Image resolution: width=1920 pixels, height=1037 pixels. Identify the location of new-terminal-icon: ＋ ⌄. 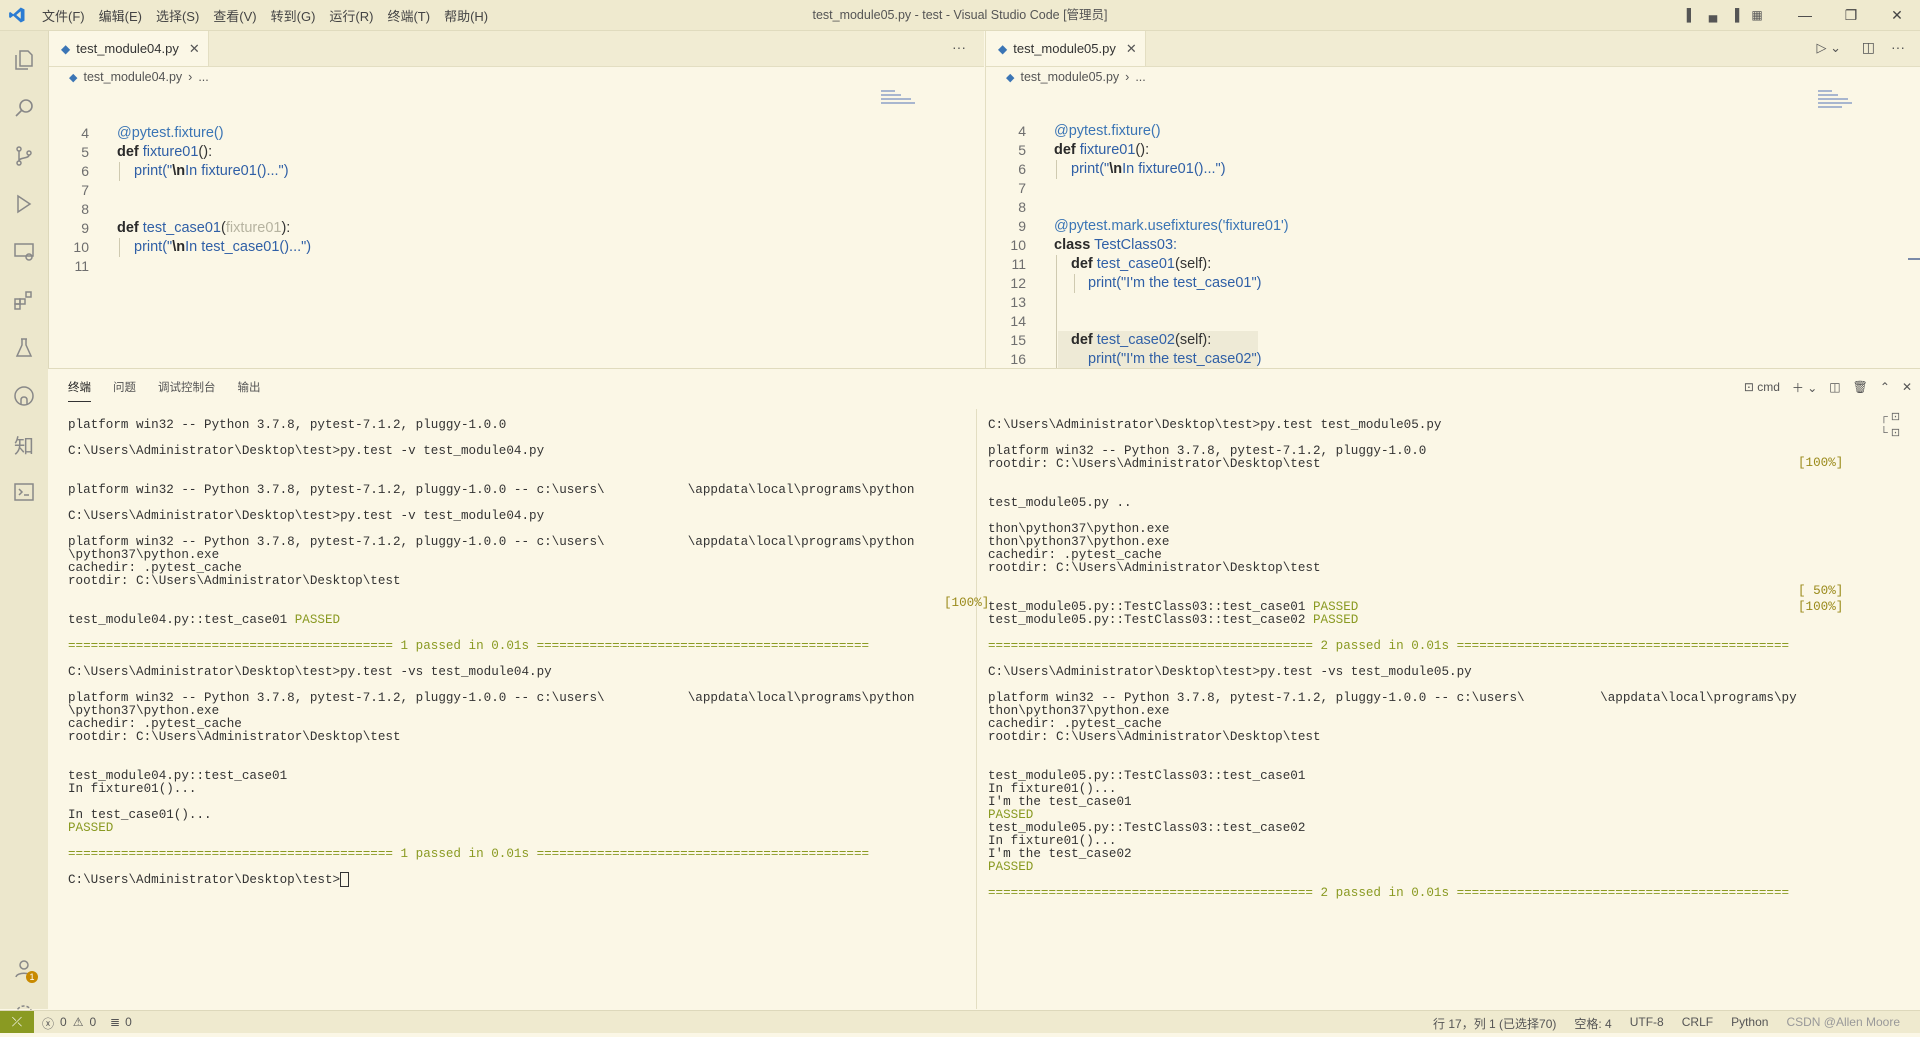
(1804, 387).